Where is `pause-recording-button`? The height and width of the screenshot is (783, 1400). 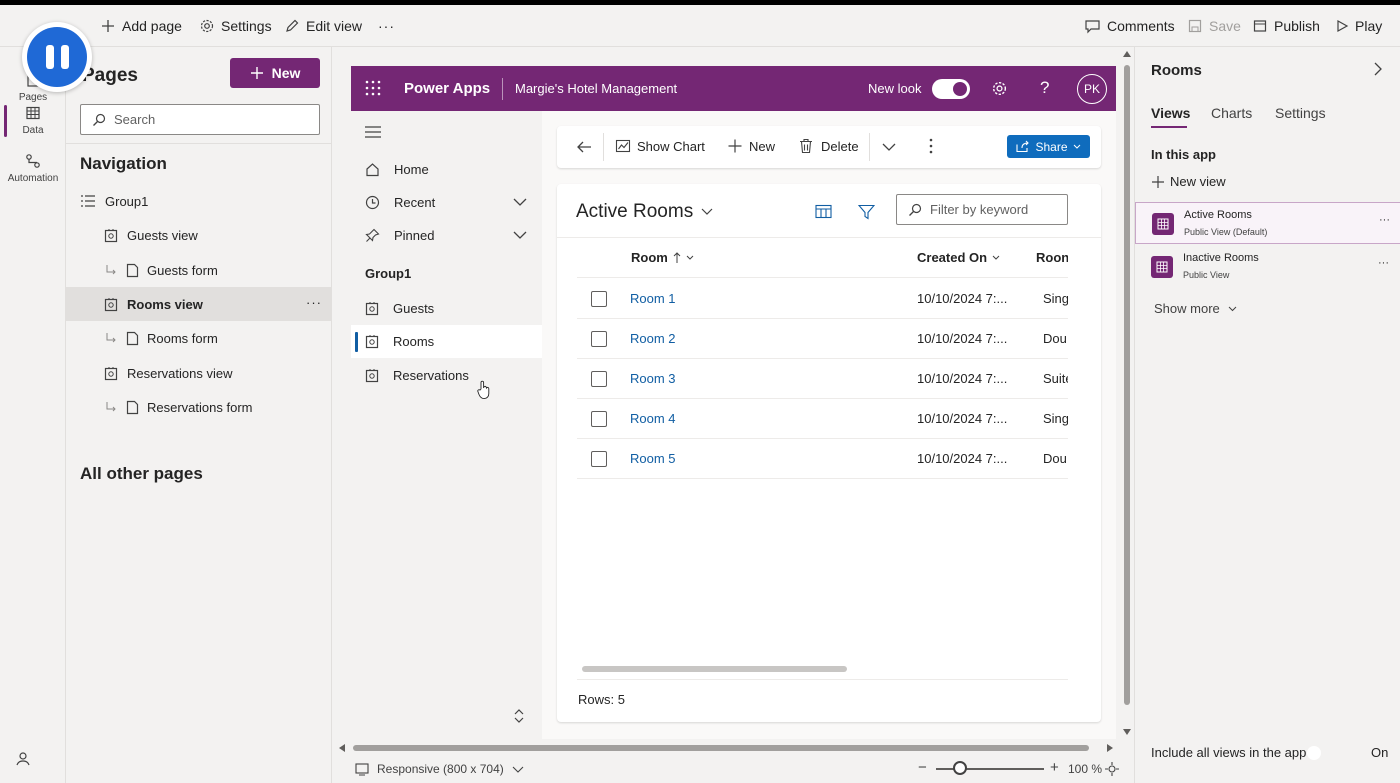 pause-recording-button is located at coordinates (57, 57).